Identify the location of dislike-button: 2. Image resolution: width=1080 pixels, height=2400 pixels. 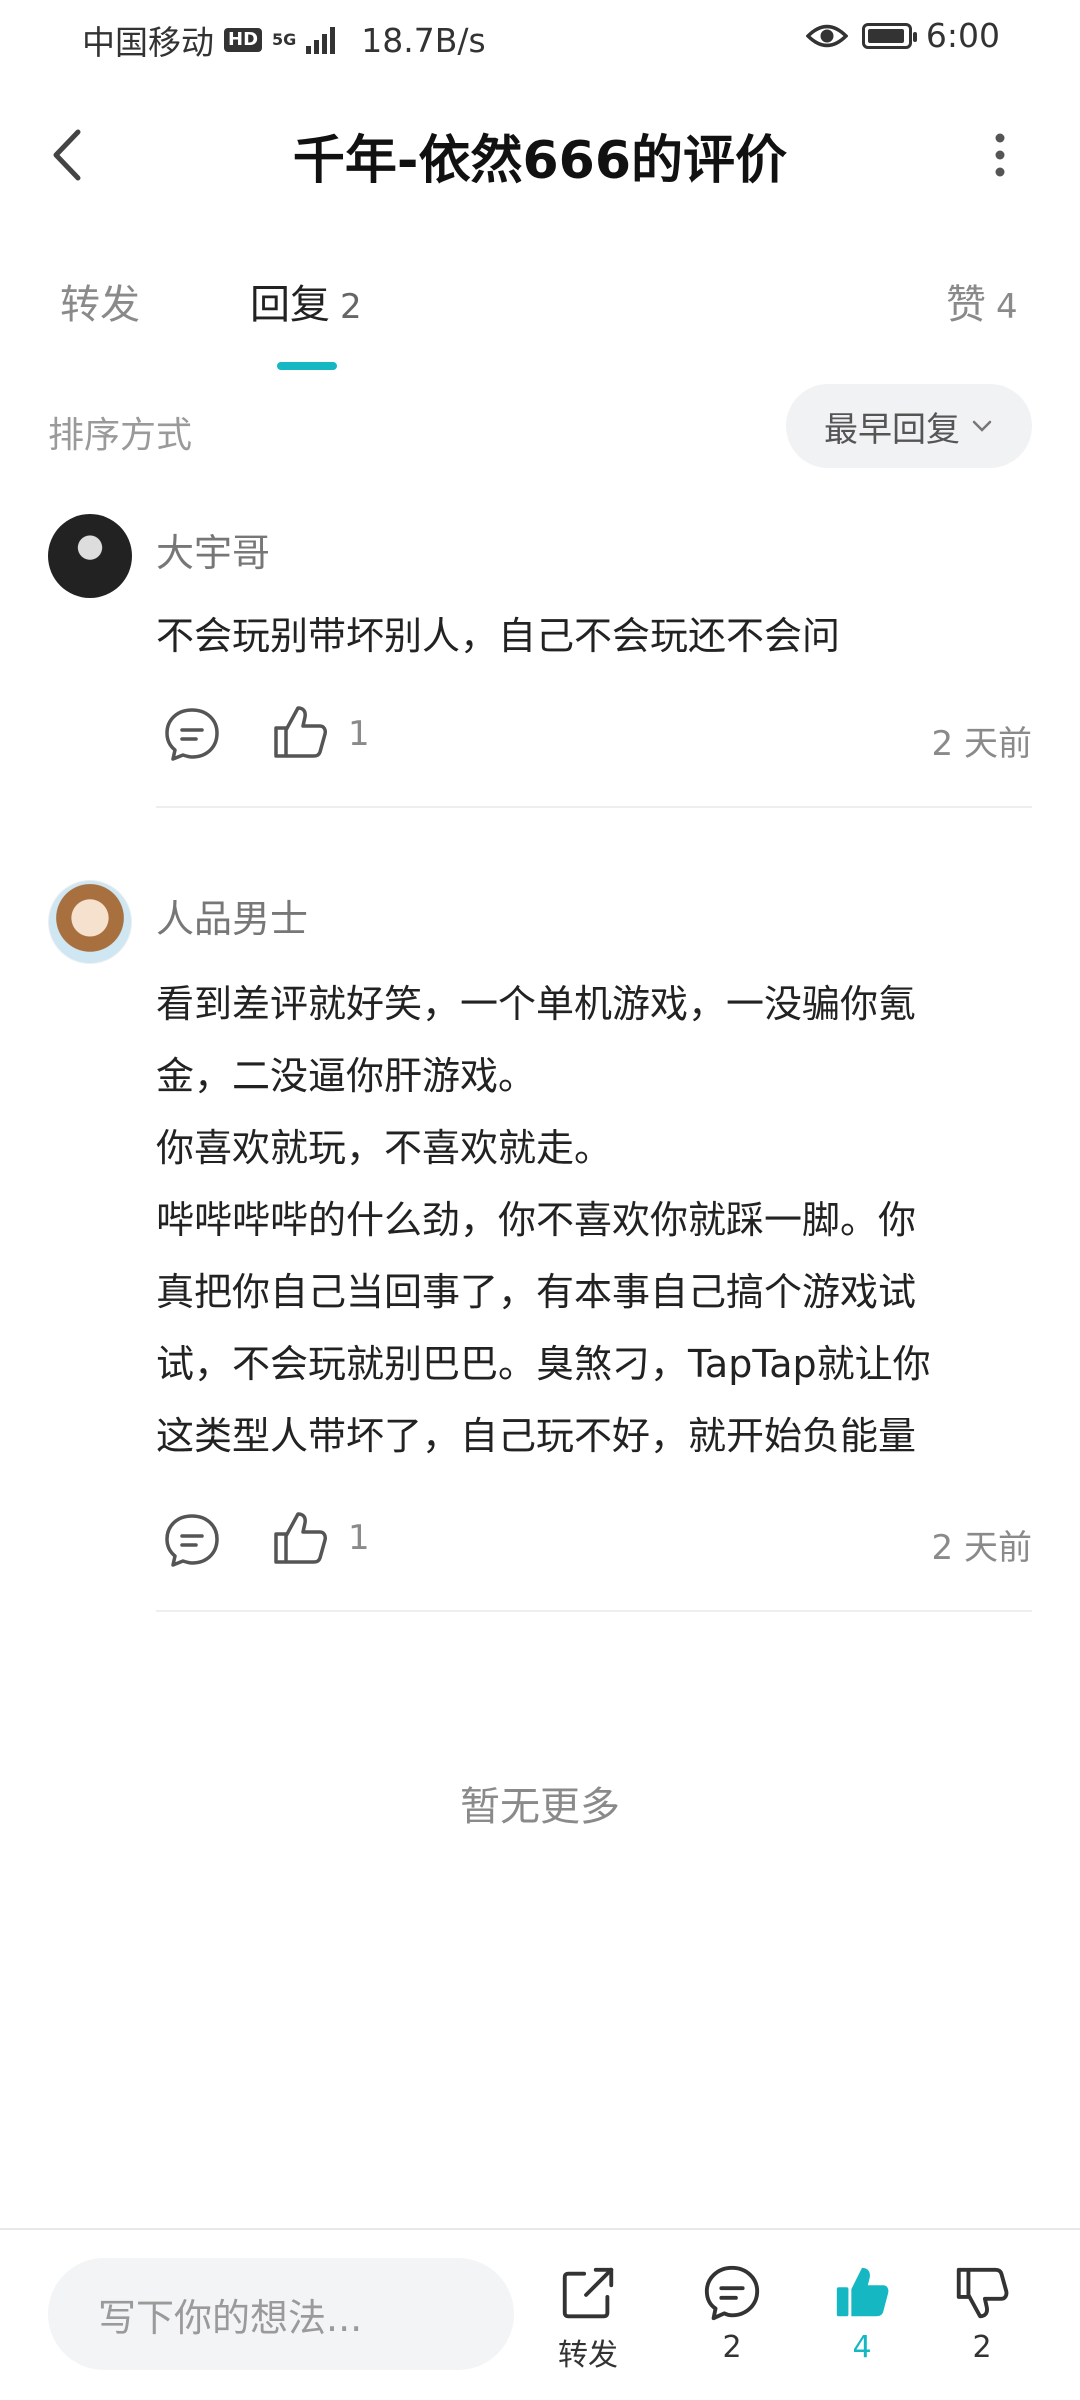
(982, 2313).